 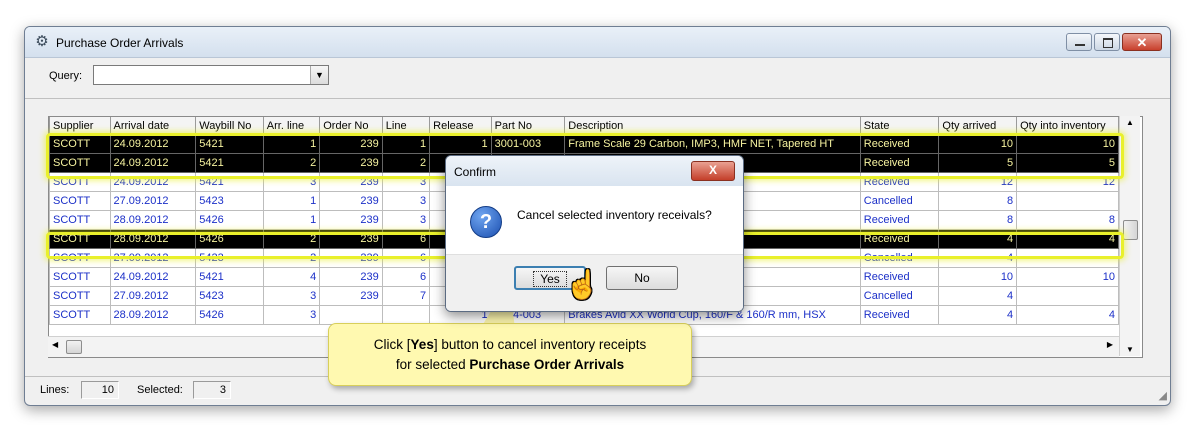 I want to click on cell-qty-inv: 8, so click(x=1067, y=220).